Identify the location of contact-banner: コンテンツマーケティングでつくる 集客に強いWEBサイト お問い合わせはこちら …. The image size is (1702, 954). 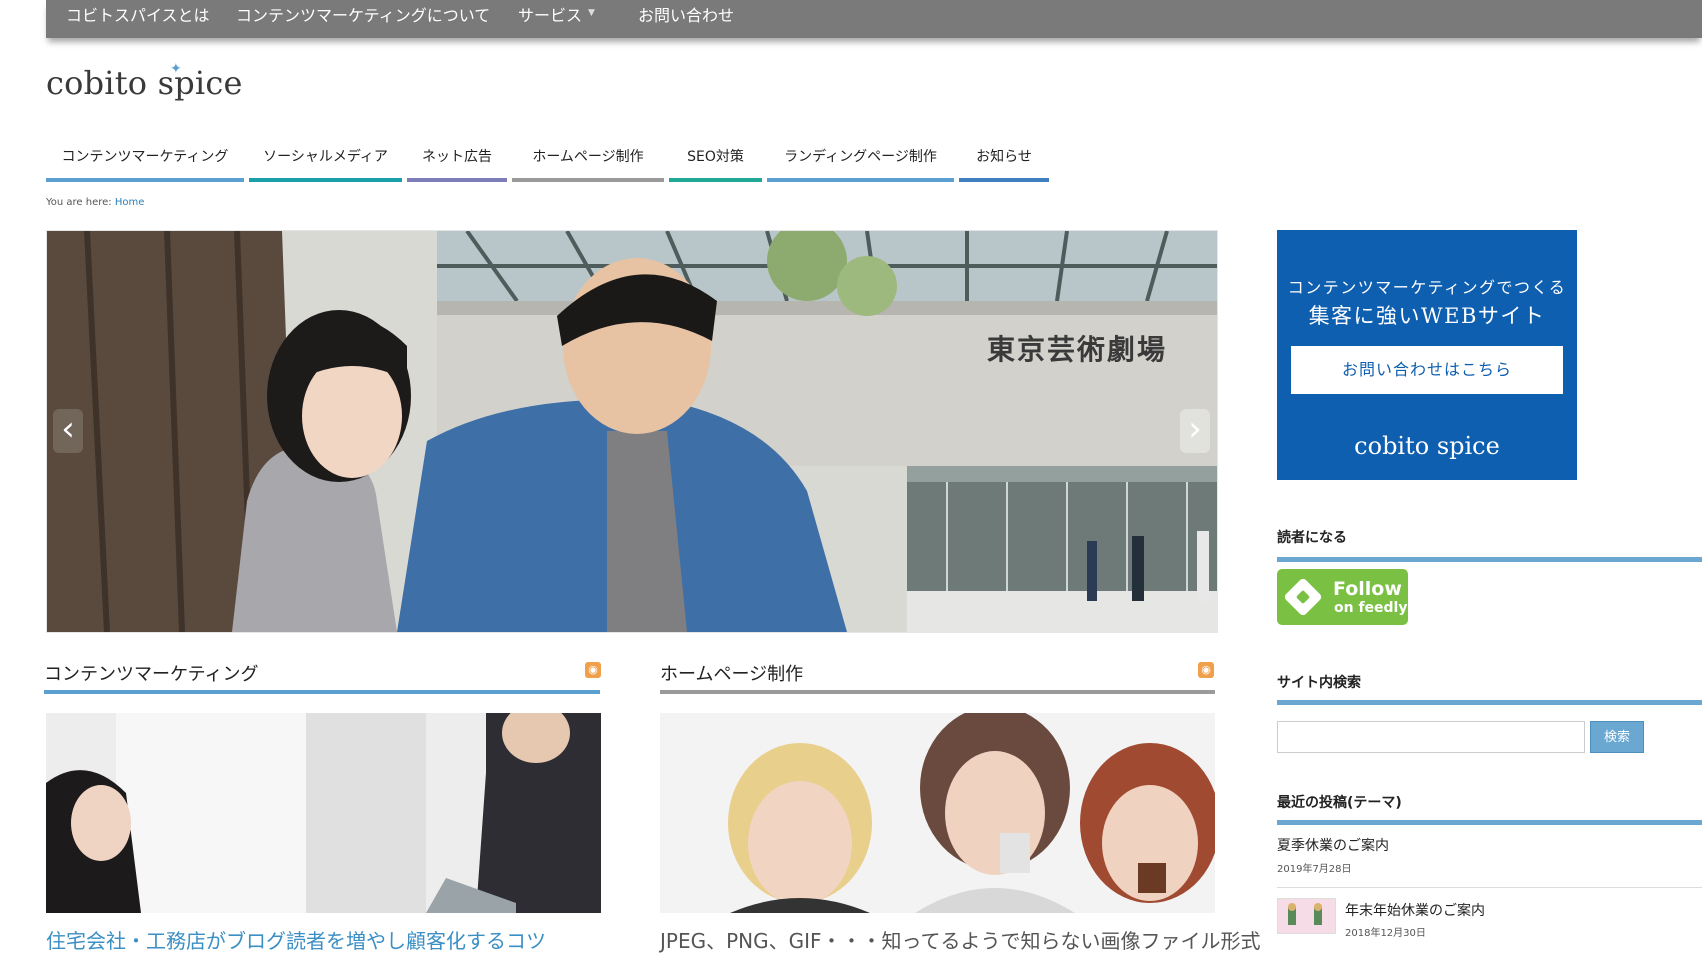
(1427, 355).